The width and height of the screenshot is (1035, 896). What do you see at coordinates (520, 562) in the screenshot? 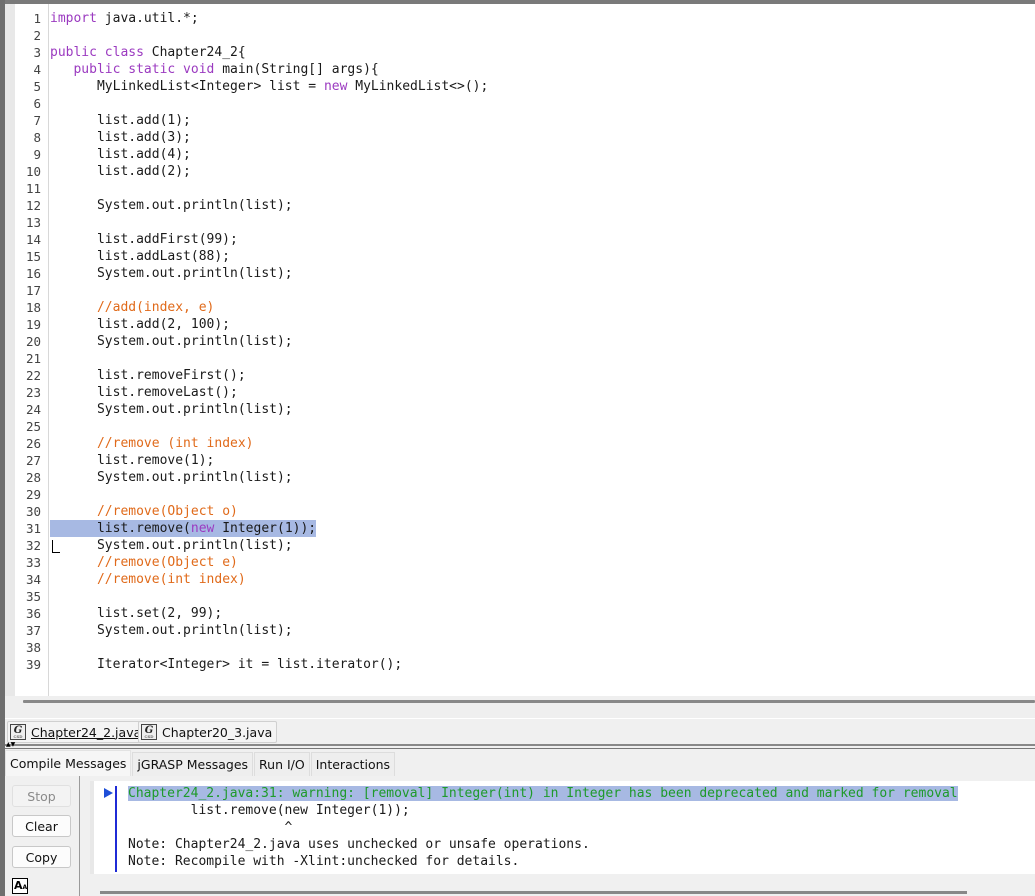
I see `code-line: 33 //remove(Object e)` at bounding box center [520, 562].